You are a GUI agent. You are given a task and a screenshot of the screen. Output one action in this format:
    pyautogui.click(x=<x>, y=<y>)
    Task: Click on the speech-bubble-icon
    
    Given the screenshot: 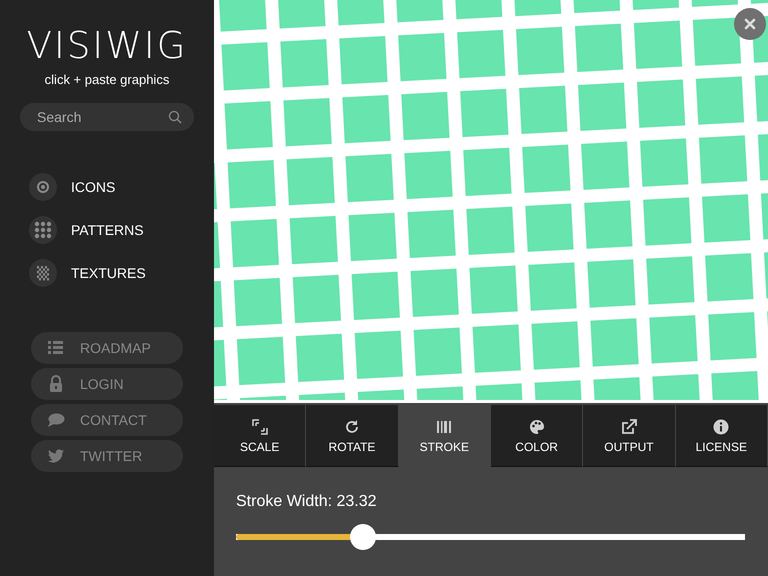 What is the action you would take?
    pyautogui.click(x=56, y=420)
    